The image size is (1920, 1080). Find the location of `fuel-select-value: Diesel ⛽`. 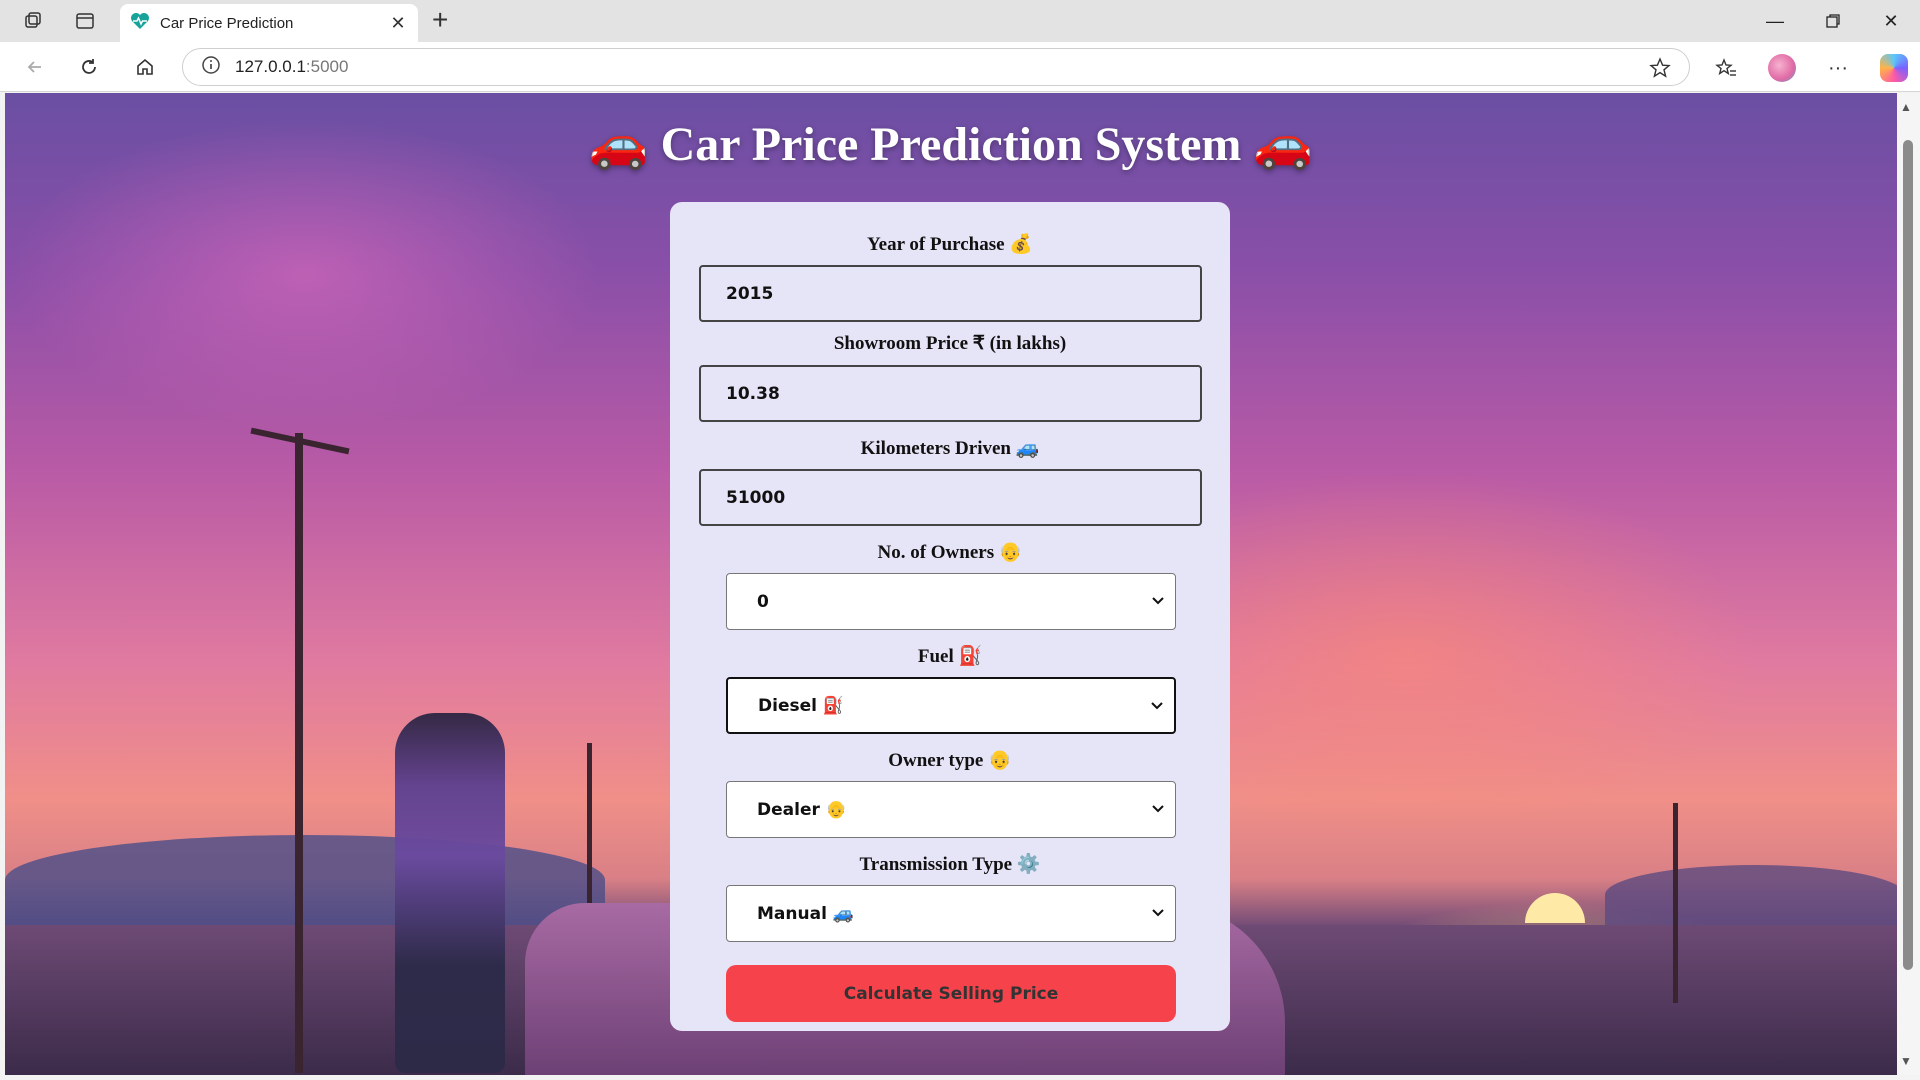

fuel-select-value: Diesel ⛽ is located at coordinates (801, 705).